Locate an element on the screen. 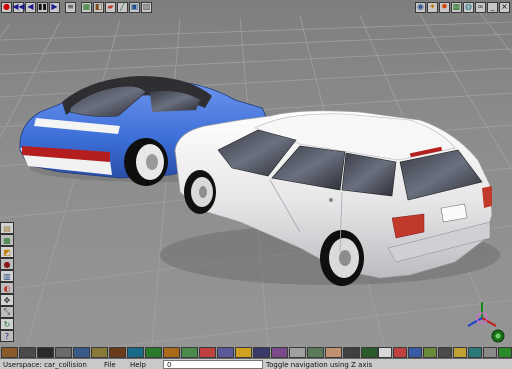 Image resolution: width=512 pixels, height=369 pixels. camera-icon is located at coordinates (261, 352).